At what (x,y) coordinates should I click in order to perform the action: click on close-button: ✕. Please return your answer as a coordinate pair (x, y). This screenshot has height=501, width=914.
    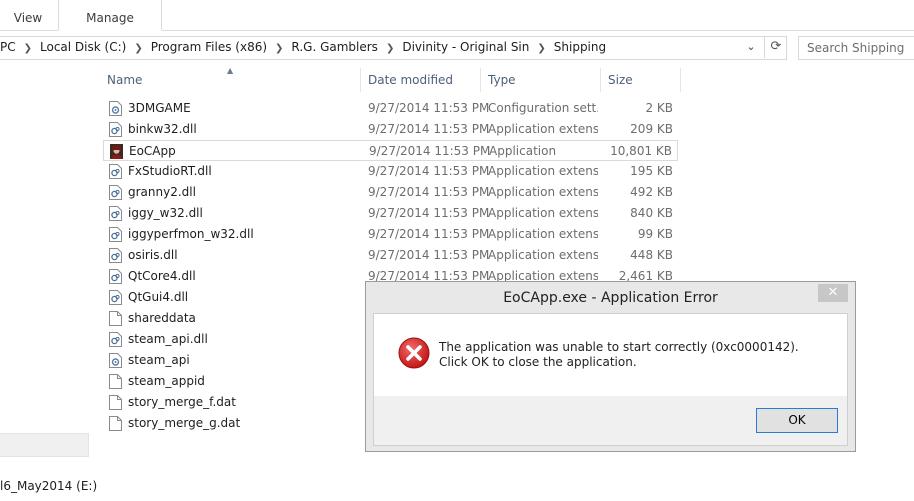
    Looking at the image, I should click on (833, 293).